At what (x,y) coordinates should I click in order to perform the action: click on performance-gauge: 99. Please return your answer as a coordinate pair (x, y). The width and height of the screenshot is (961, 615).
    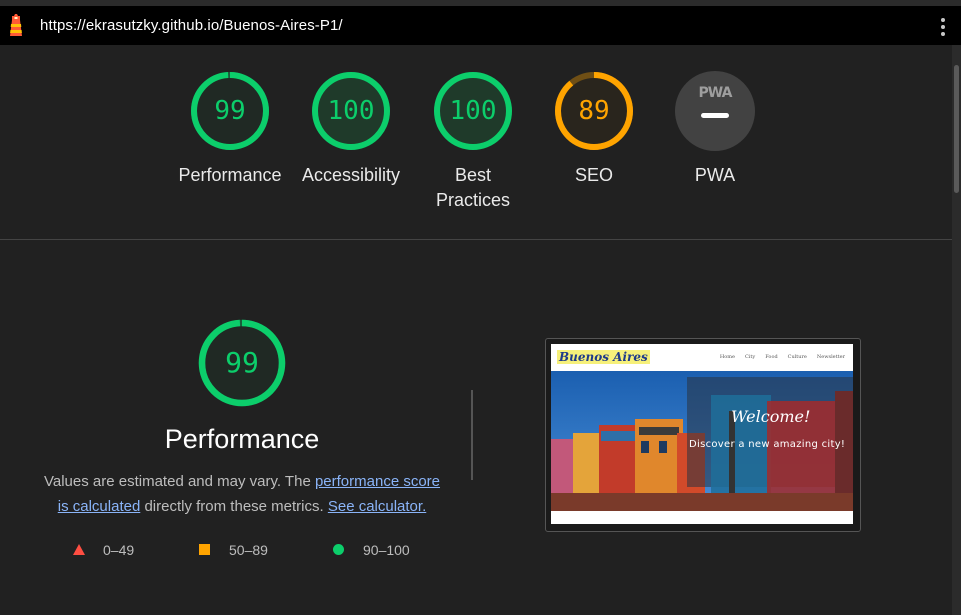
    Looking at the image, I should click on (242, 363).